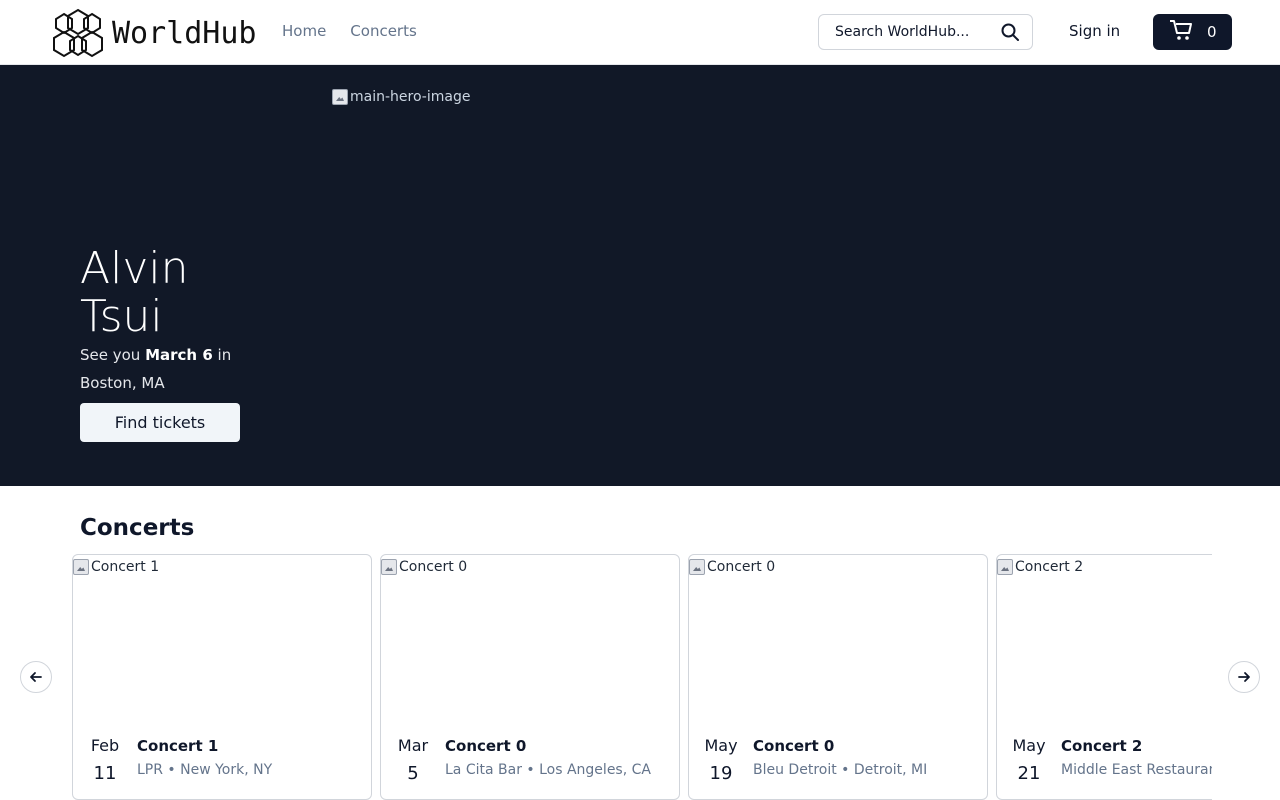 Image resolution: width=1280 pixels, height=800 pixels. Describe the element at coordinates (105, 761) in the screenshot. I see `concert-date: Feb 11` at that location.